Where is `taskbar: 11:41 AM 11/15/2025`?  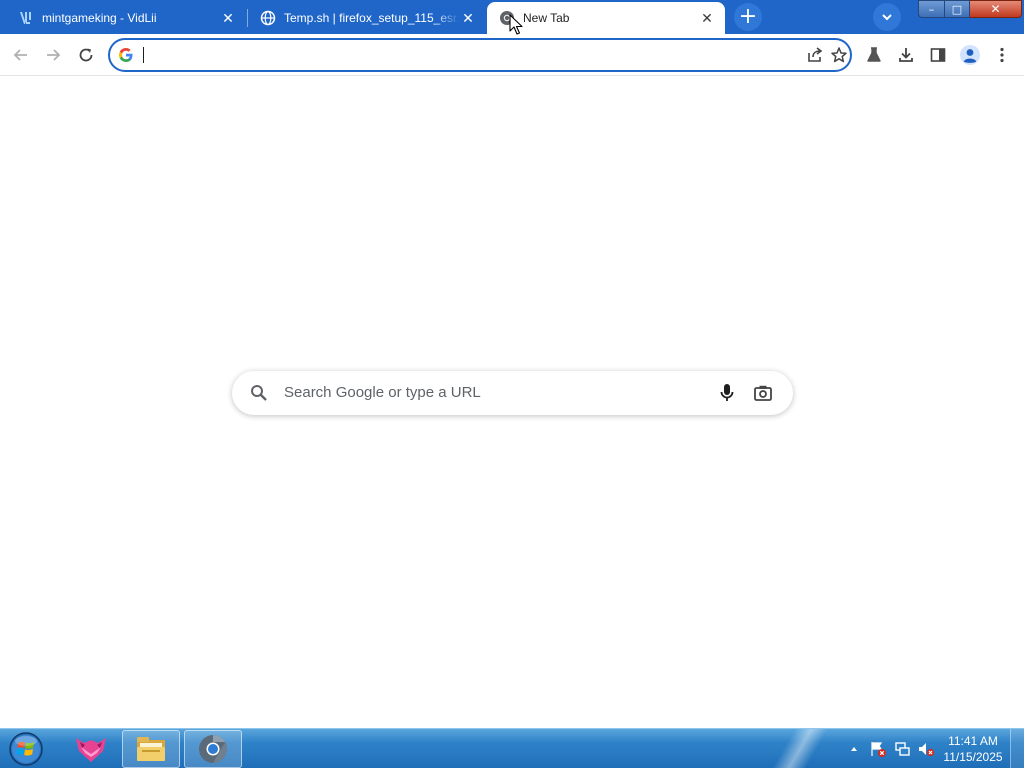
taskbar: 11:41 AM 11/15/2025 is located at coordinates (512, 748).